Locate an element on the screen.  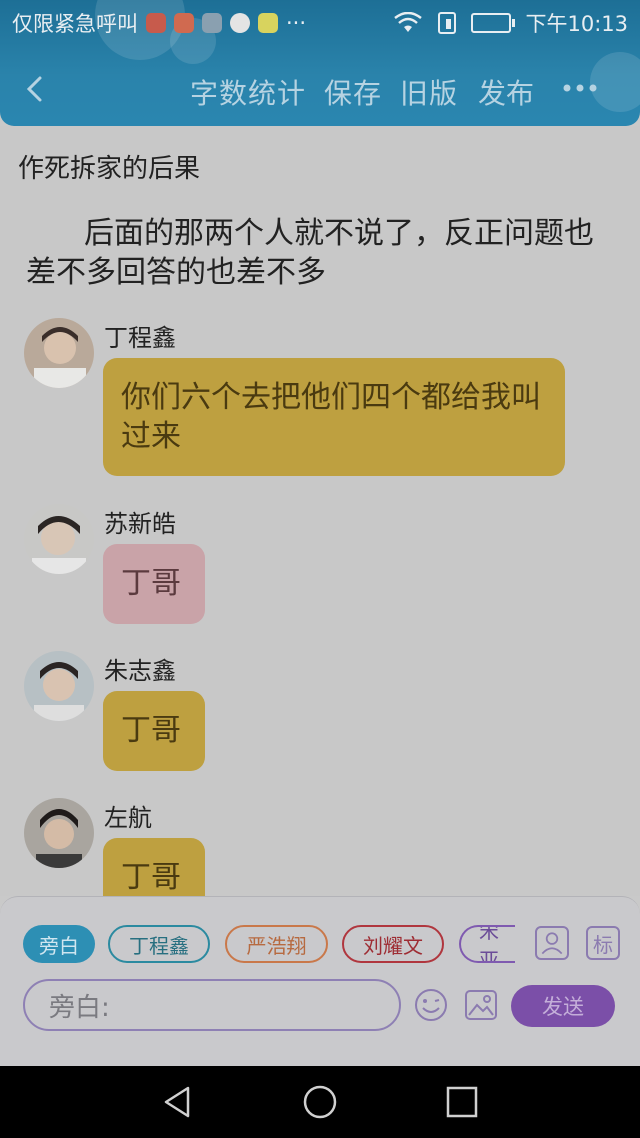
tag-button: 标 is located at coordinates (603, 943).